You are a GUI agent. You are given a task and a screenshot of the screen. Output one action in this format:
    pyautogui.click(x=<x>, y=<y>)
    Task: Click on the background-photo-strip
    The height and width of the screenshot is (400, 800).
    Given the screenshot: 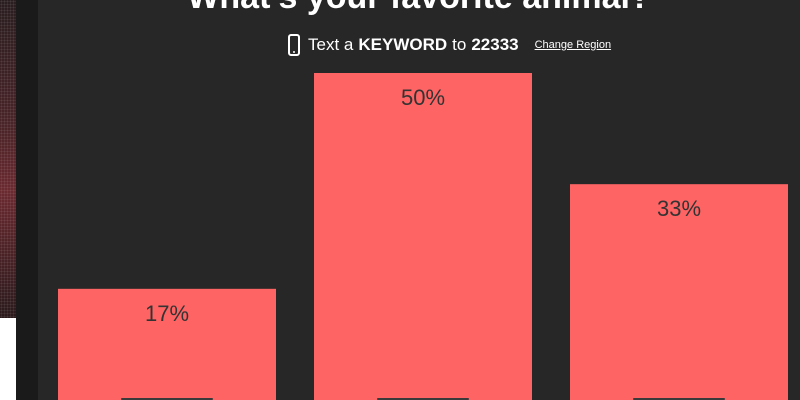 What is the action you would take?
    pyautogui.click(x=8, y=159)
    